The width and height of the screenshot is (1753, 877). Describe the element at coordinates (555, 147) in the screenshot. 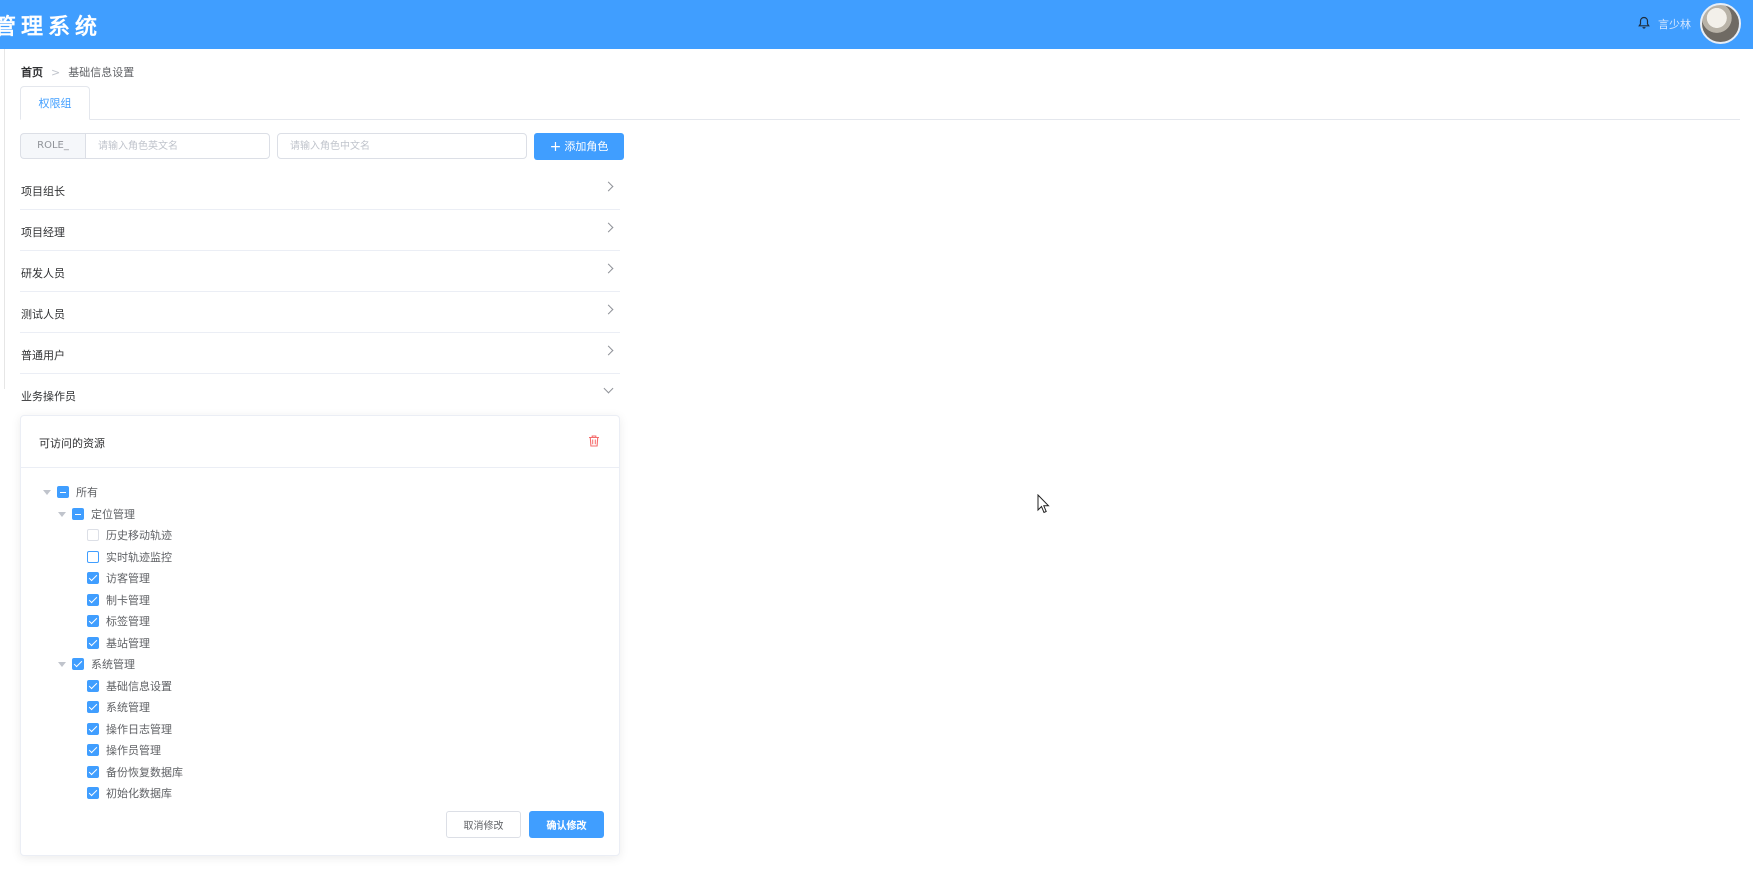

I see `plus-icon: +` at that location.